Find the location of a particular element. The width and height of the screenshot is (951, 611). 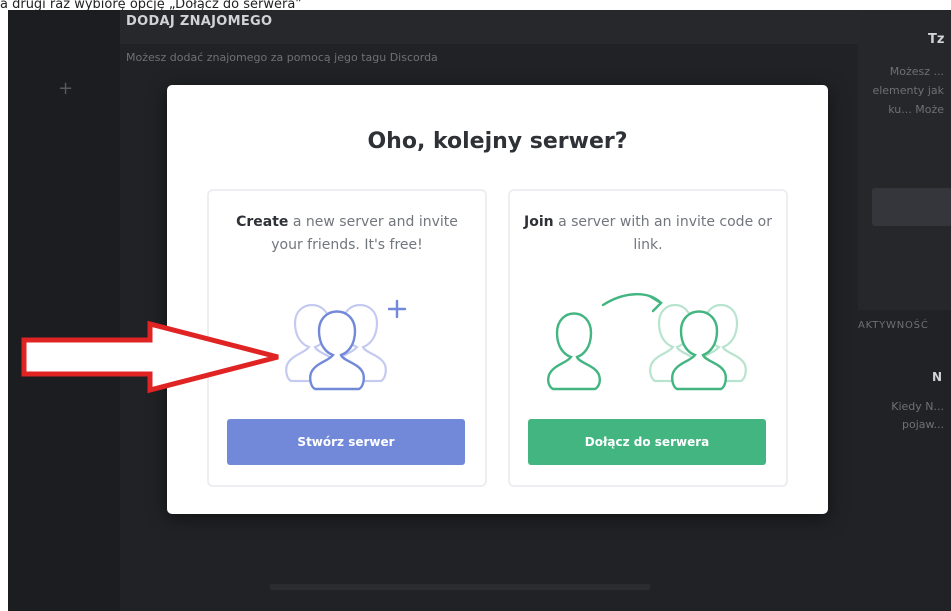

join-desc: a server with an invite code or link. is located at coordinates (662, 233).